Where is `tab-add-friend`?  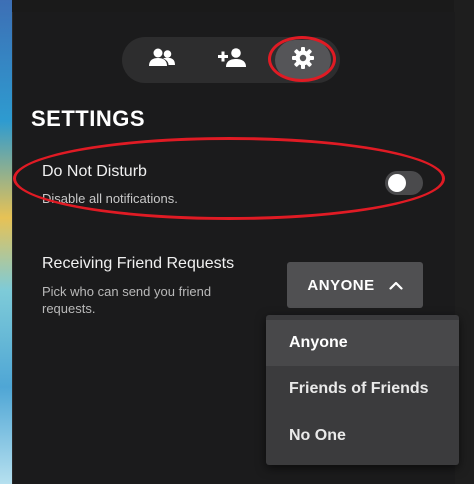
tab-add-friend is located at coordinates (232, 60).